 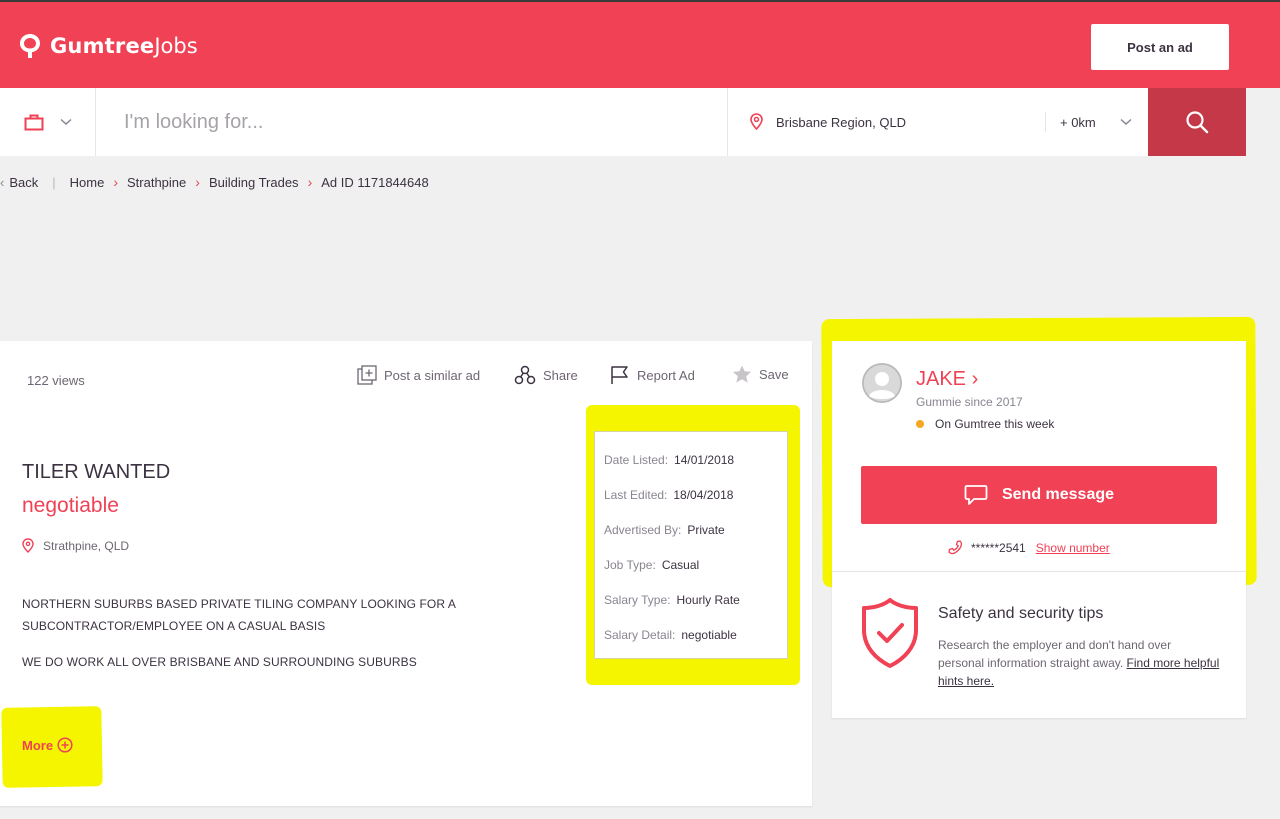 What do you see at coordinates (955, 547) in the screenshot?
I see `phone-icon` at bounding box center [955, 547].